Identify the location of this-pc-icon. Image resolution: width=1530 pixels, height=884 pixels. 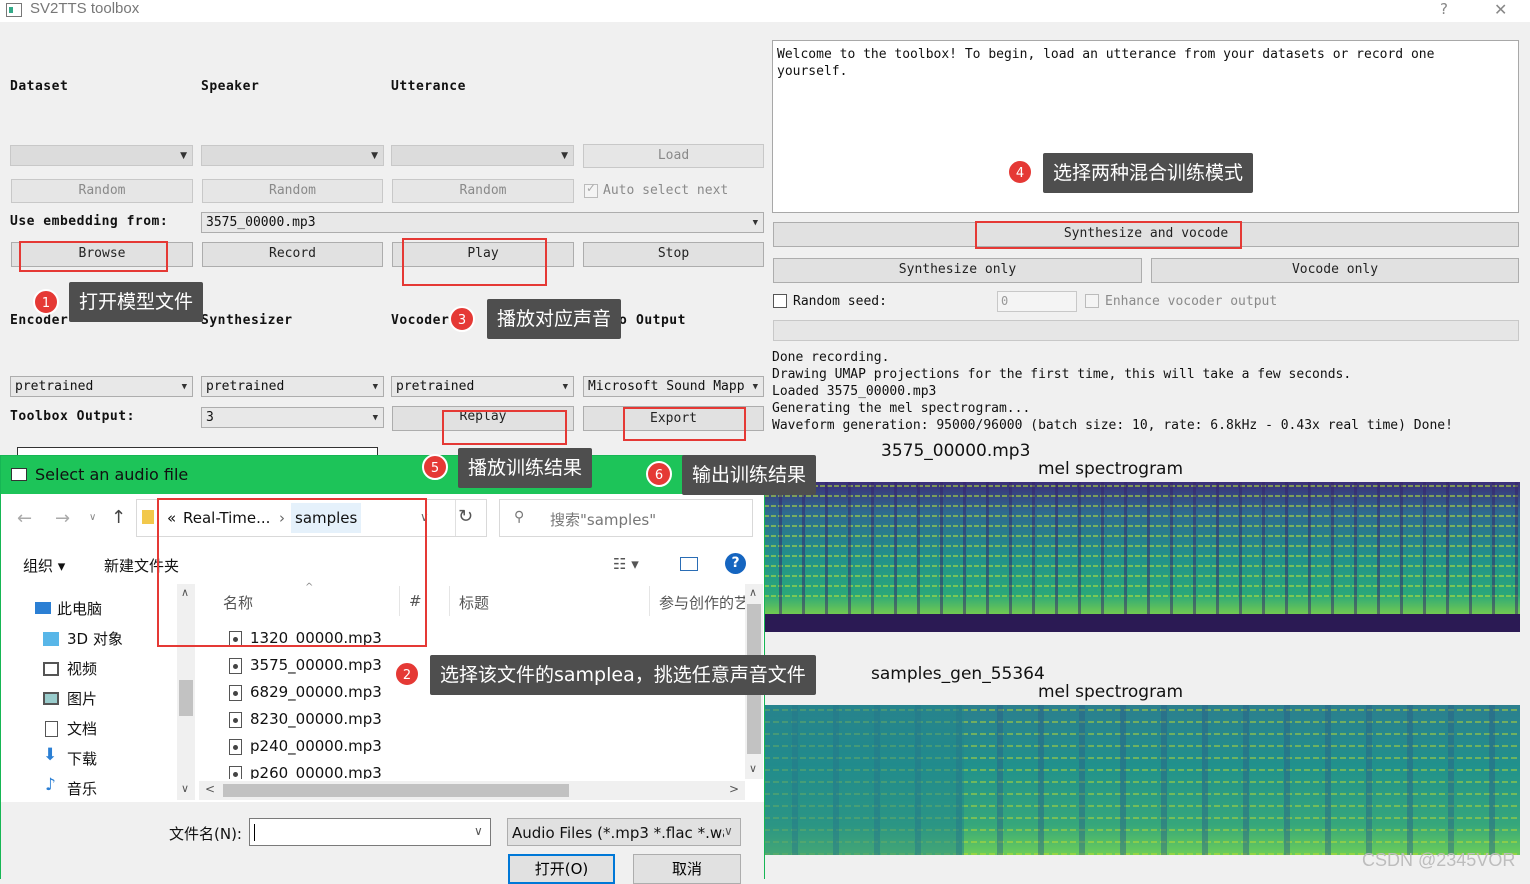
(43, 608).